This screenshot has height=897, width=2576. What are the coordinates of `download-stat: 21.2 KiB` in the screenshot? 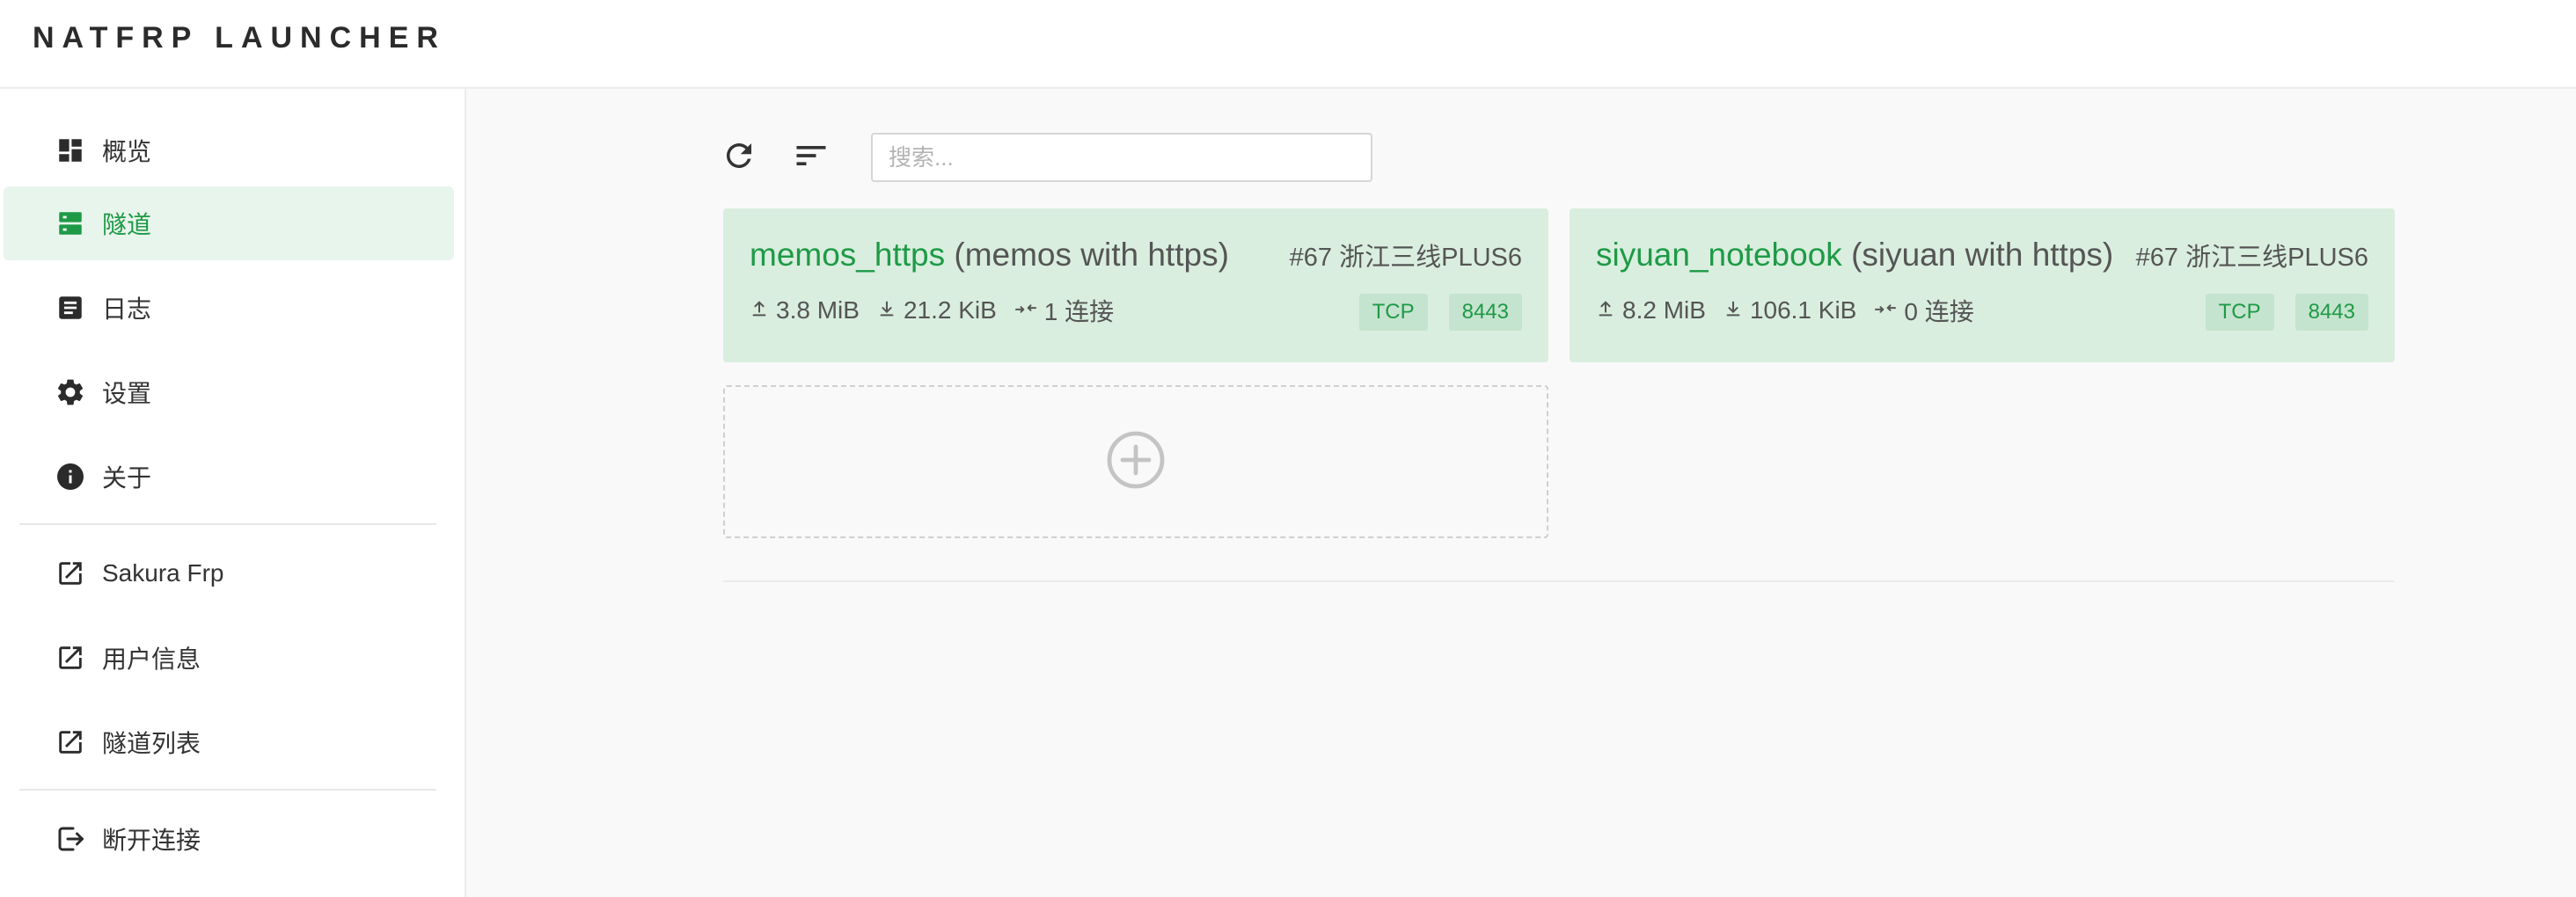 It's located at (937, 310).